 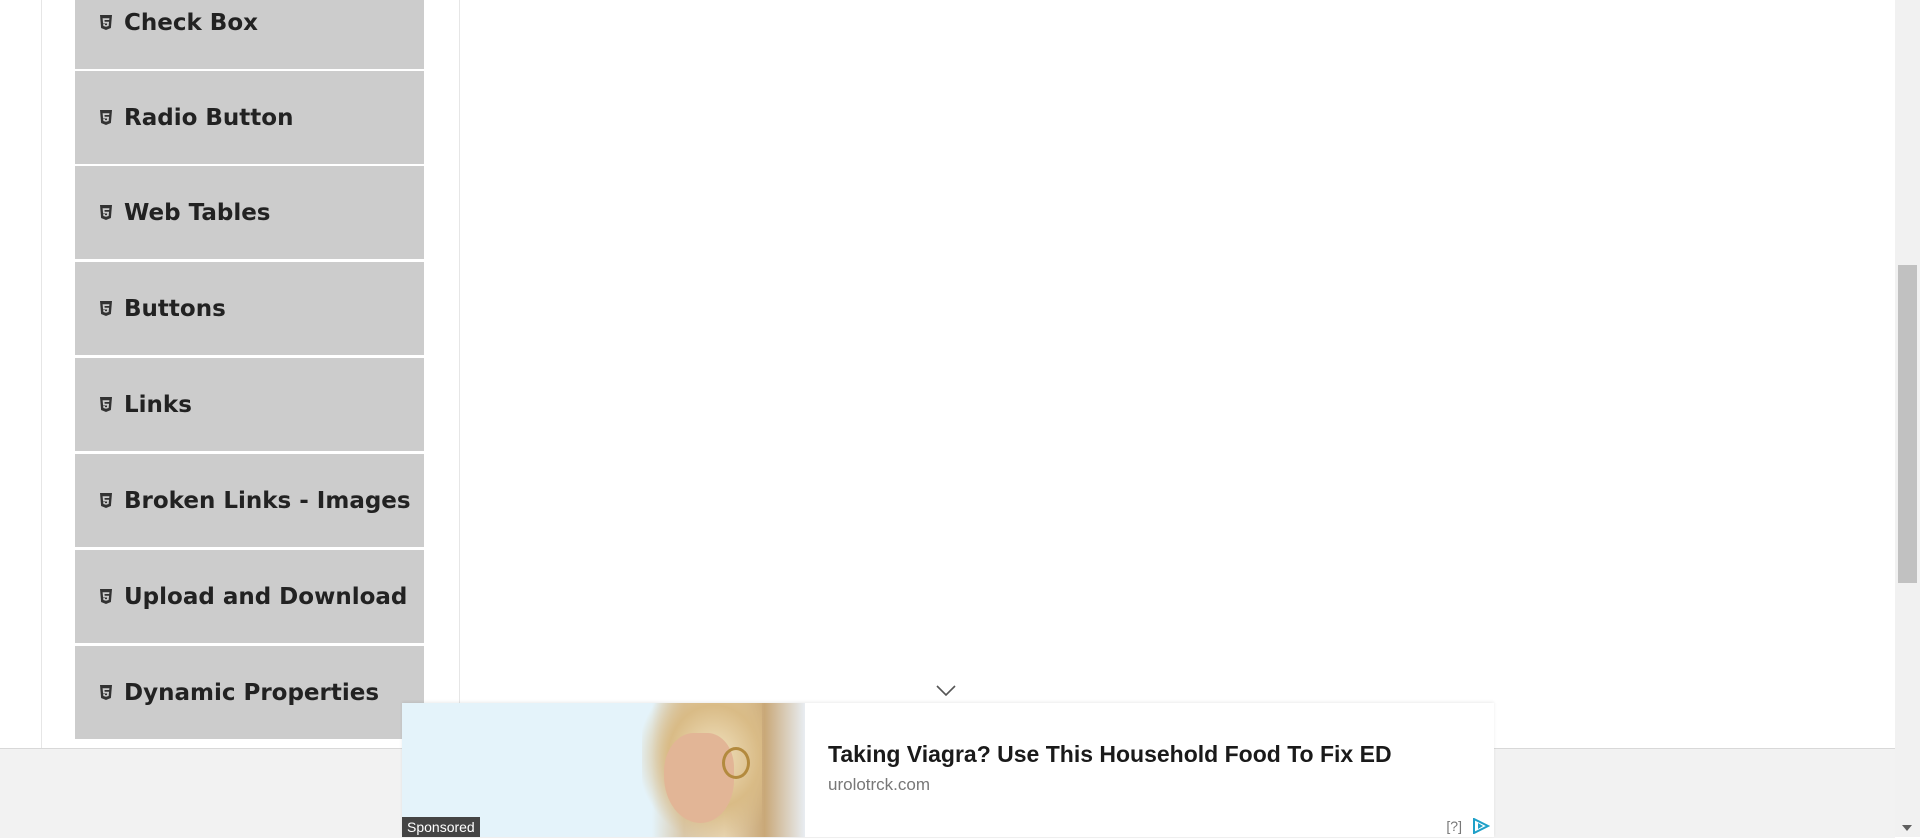 What do you see at coordinates (1454, 826) in the screenshot?
I see `ad-info-link: [?]` at bounding box center [1454, 826].